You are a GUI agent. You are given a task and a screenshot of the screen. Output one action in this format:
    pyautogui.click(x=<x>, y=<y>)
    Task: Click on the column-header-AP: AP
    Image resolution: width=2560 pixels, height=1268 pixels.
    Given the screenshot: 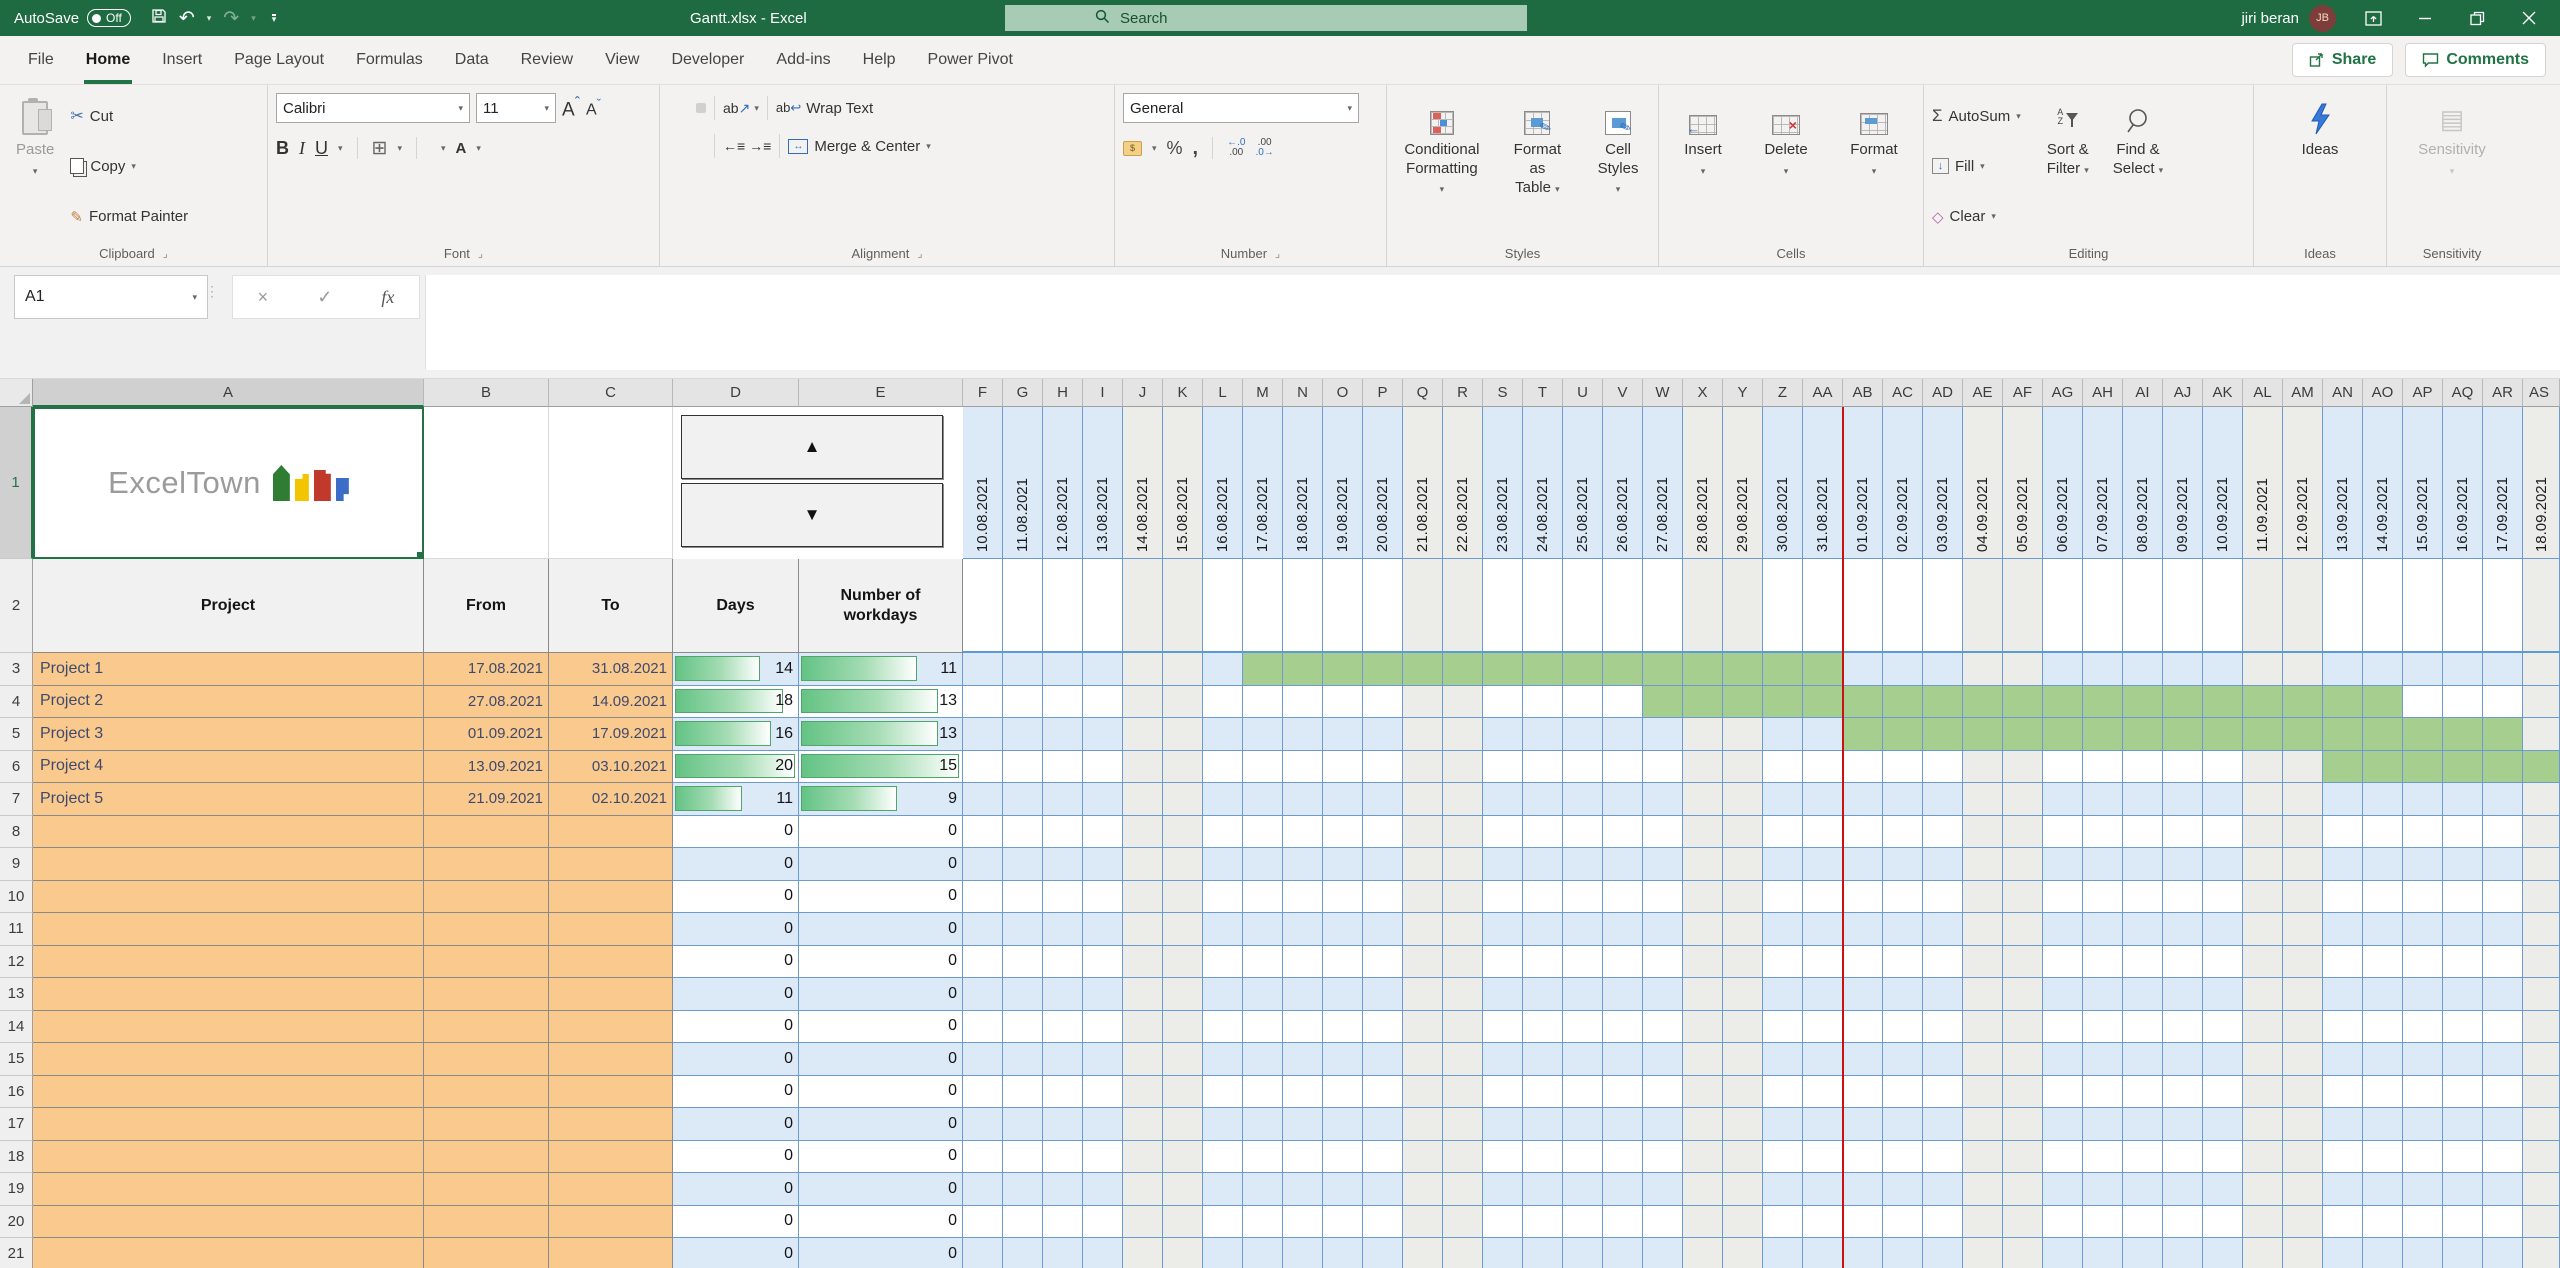 What is the action you would take?
    pyautogui.click(x=2423, y=393)
    